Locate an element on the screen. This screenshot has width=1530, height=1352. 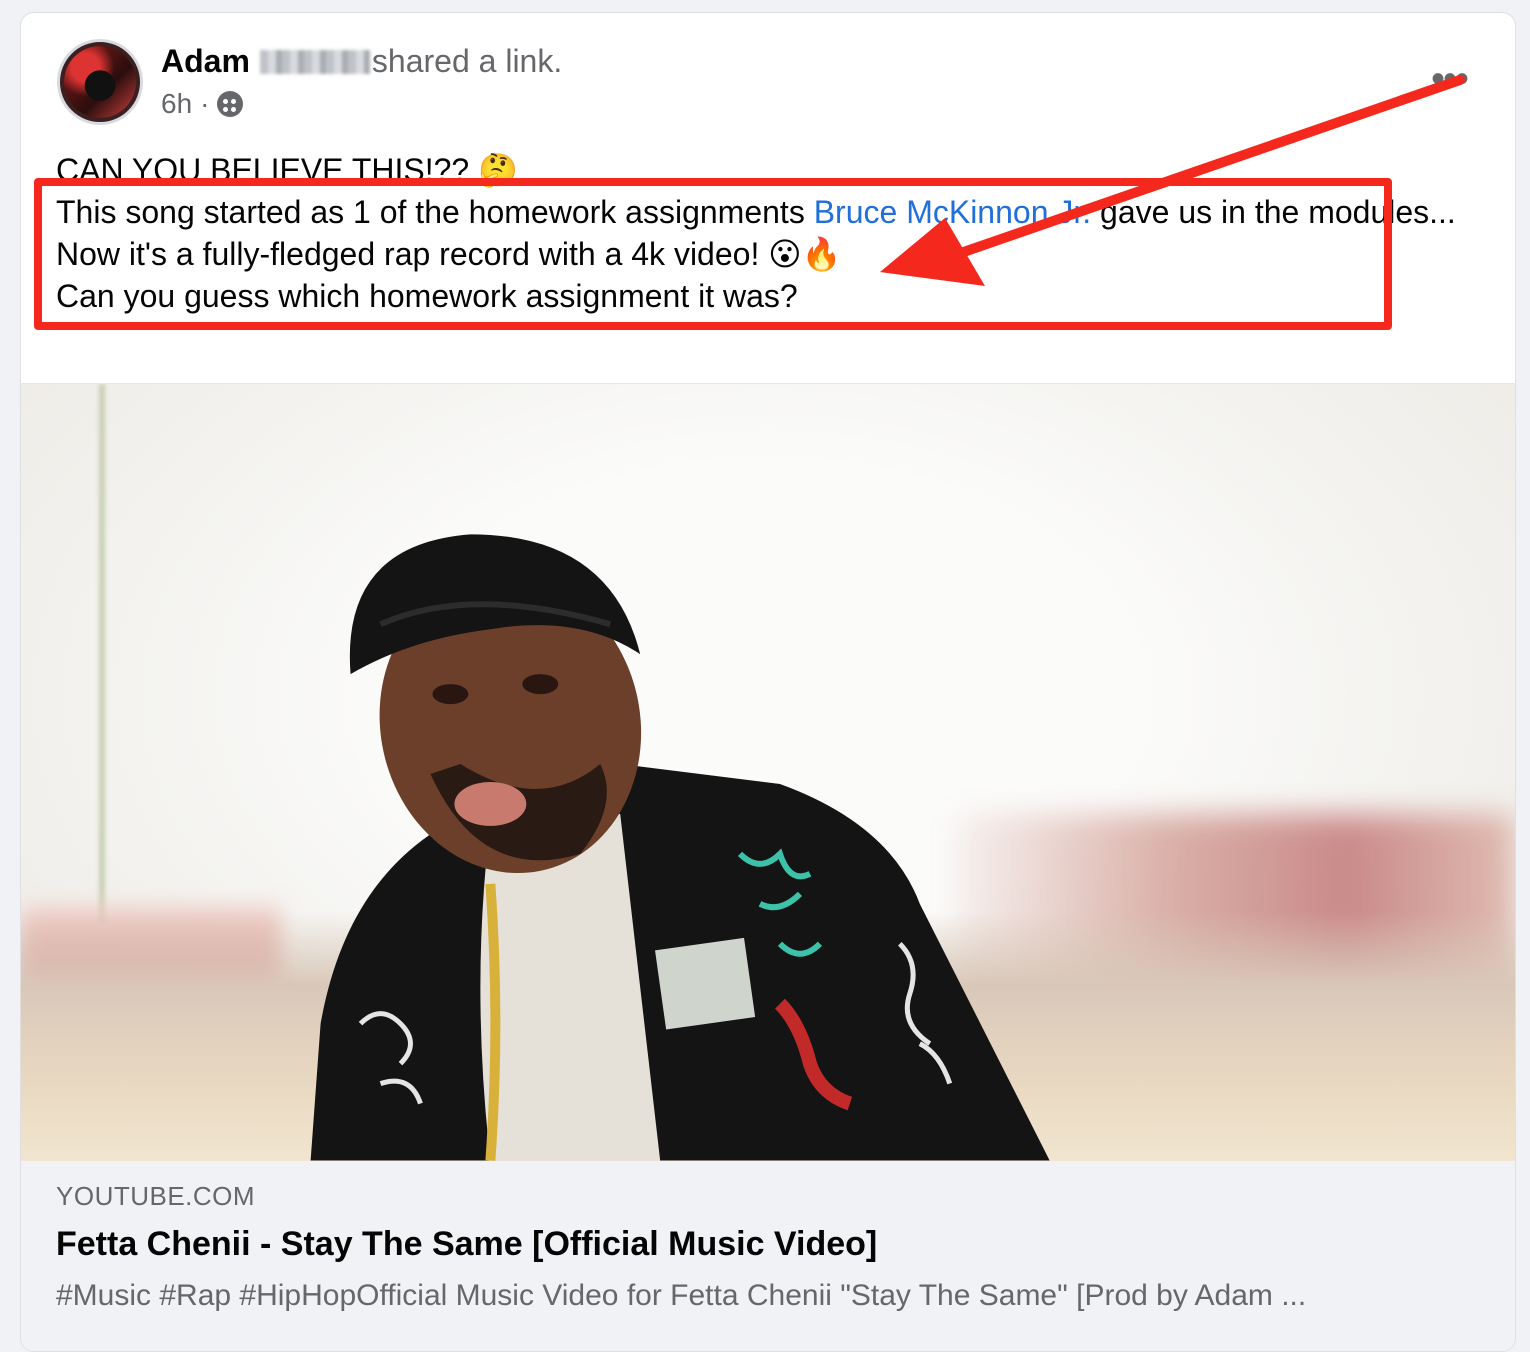
group-audience-icon is located at coordinates (230, 104).